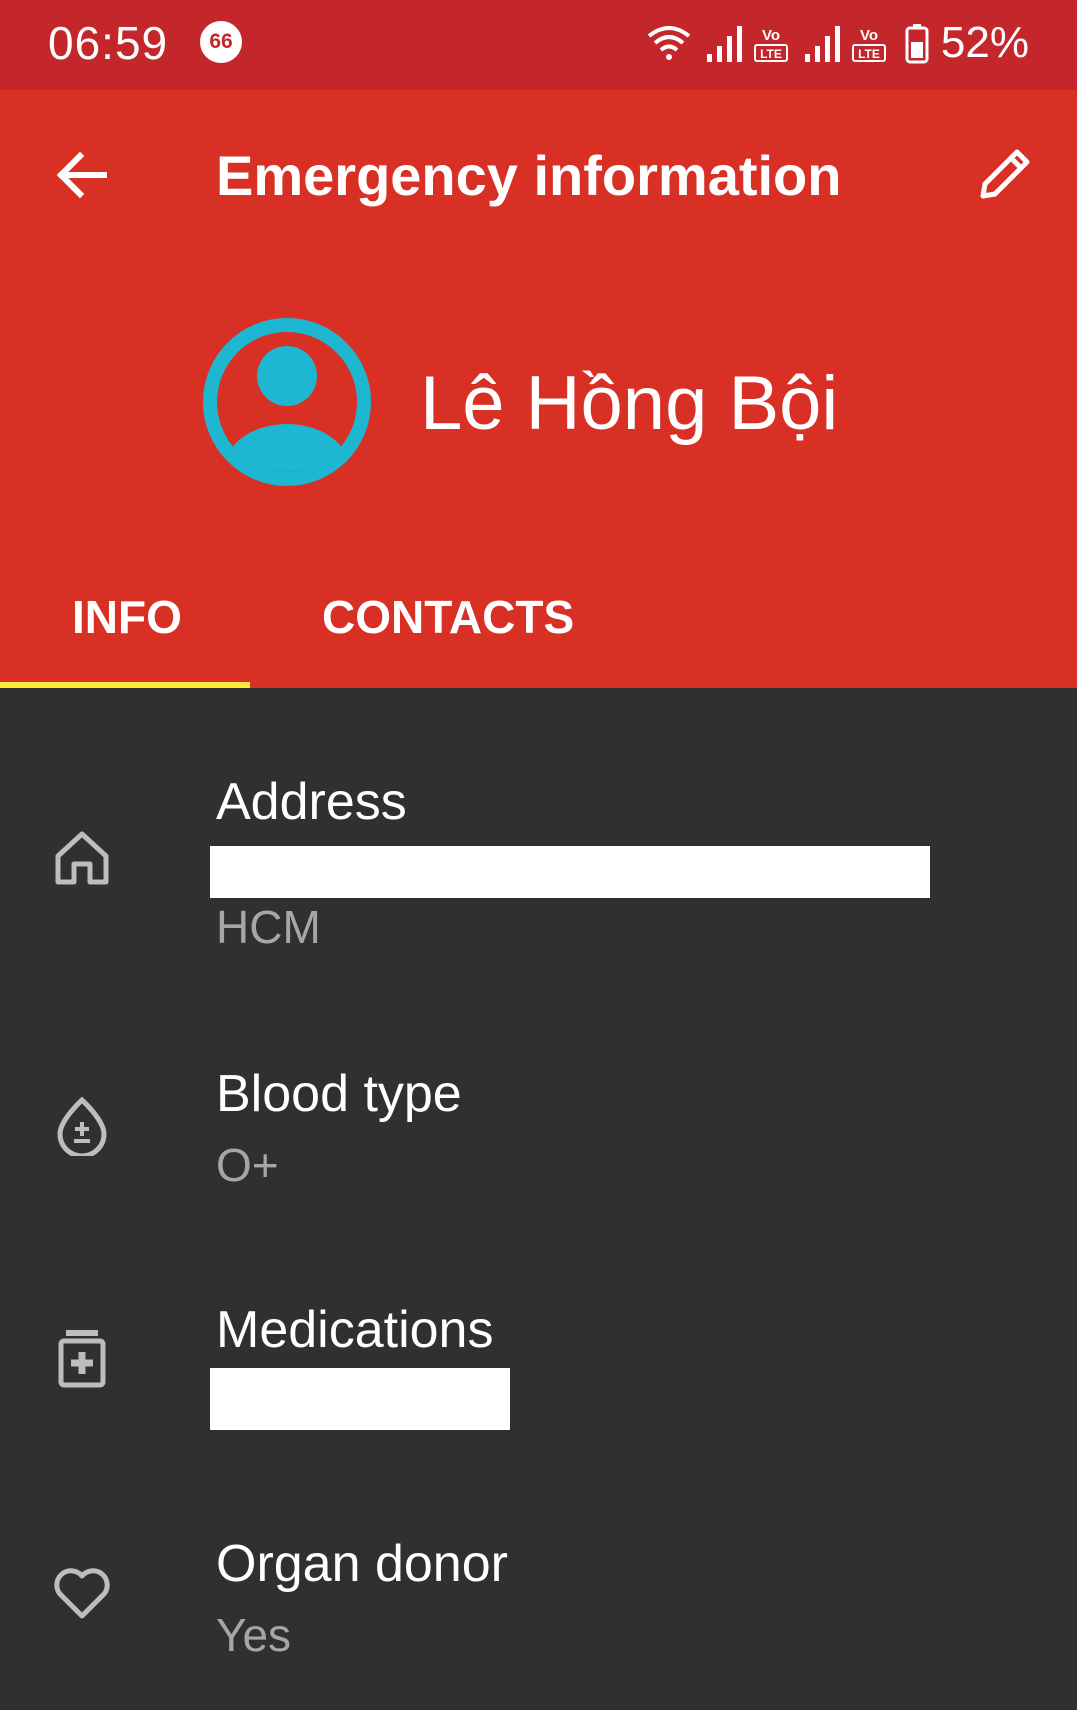 Image resolution: width=1077 pixels, height=1710 pixels. I want to click on back-button, so click(82, 175).